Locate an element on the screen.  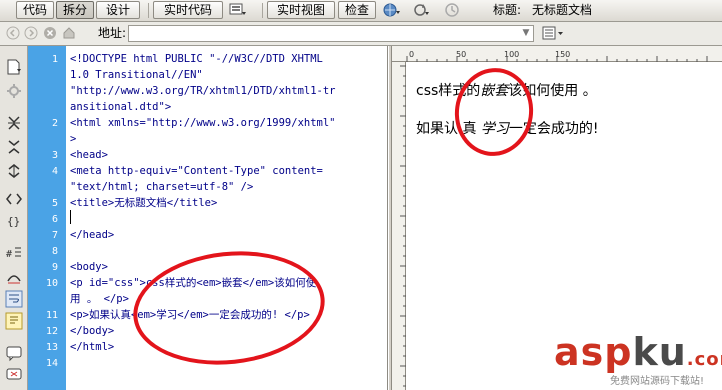
title-label: 标题: is located at coordinates (507, 10).